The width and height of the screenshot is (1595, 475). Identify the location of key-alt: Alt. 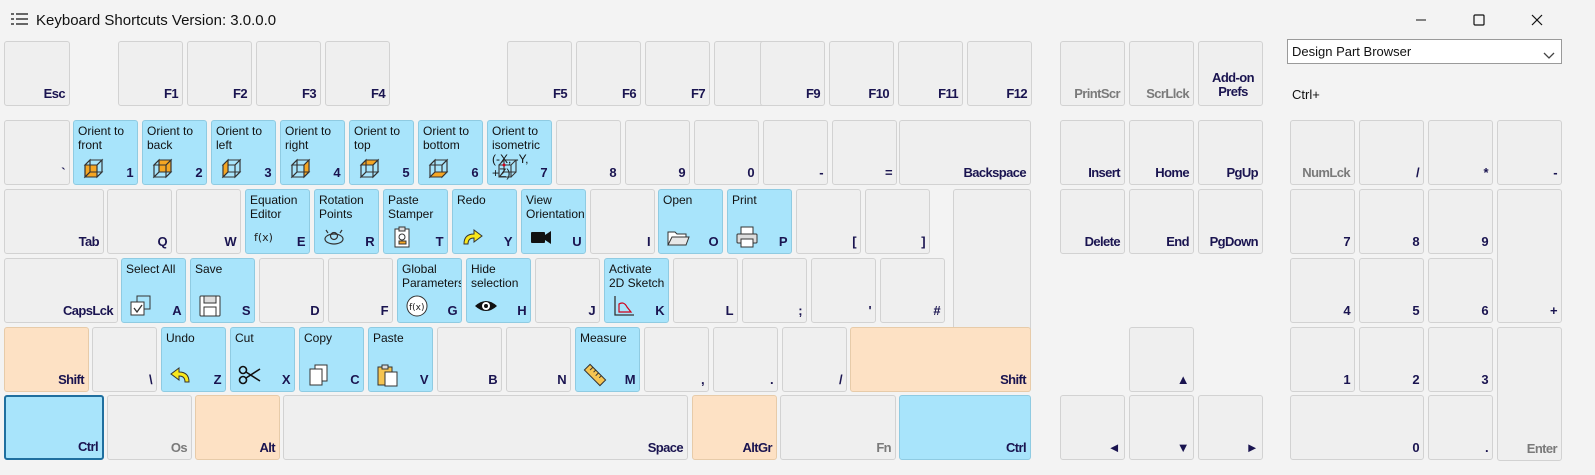
(237, 427).